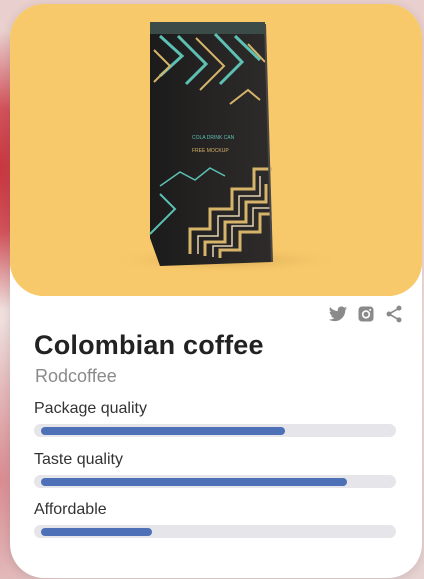 This screenshot has width=424, height=579. What do you see at coordinates (215, 519) in the screenshot?
I see `rating-affordable: Affordable` at bounding box center [215, 519].